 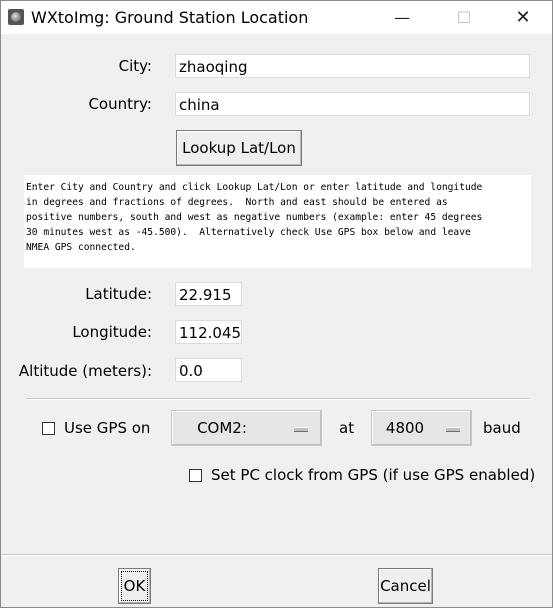 I want to click on altitude-label: Altitude (meters):, so click(x=85, y=371).